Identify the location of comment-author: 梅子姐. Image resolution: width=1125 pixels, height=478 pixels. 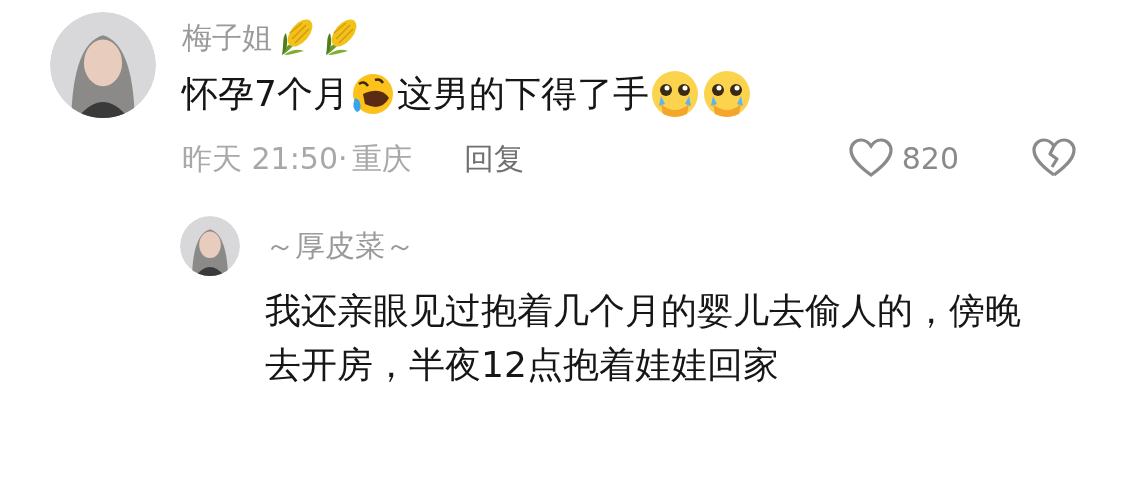
(227, 37).